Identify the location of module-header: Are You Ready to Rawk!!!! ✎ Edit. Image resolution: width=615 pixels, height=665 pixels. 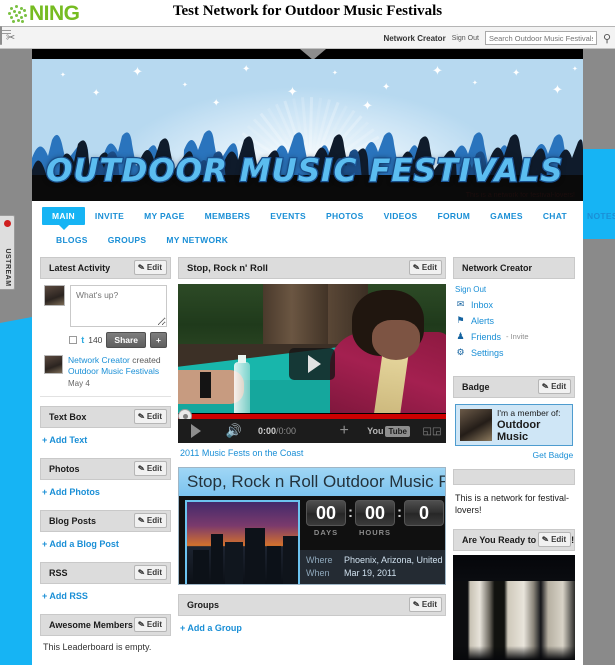
(514, 540).